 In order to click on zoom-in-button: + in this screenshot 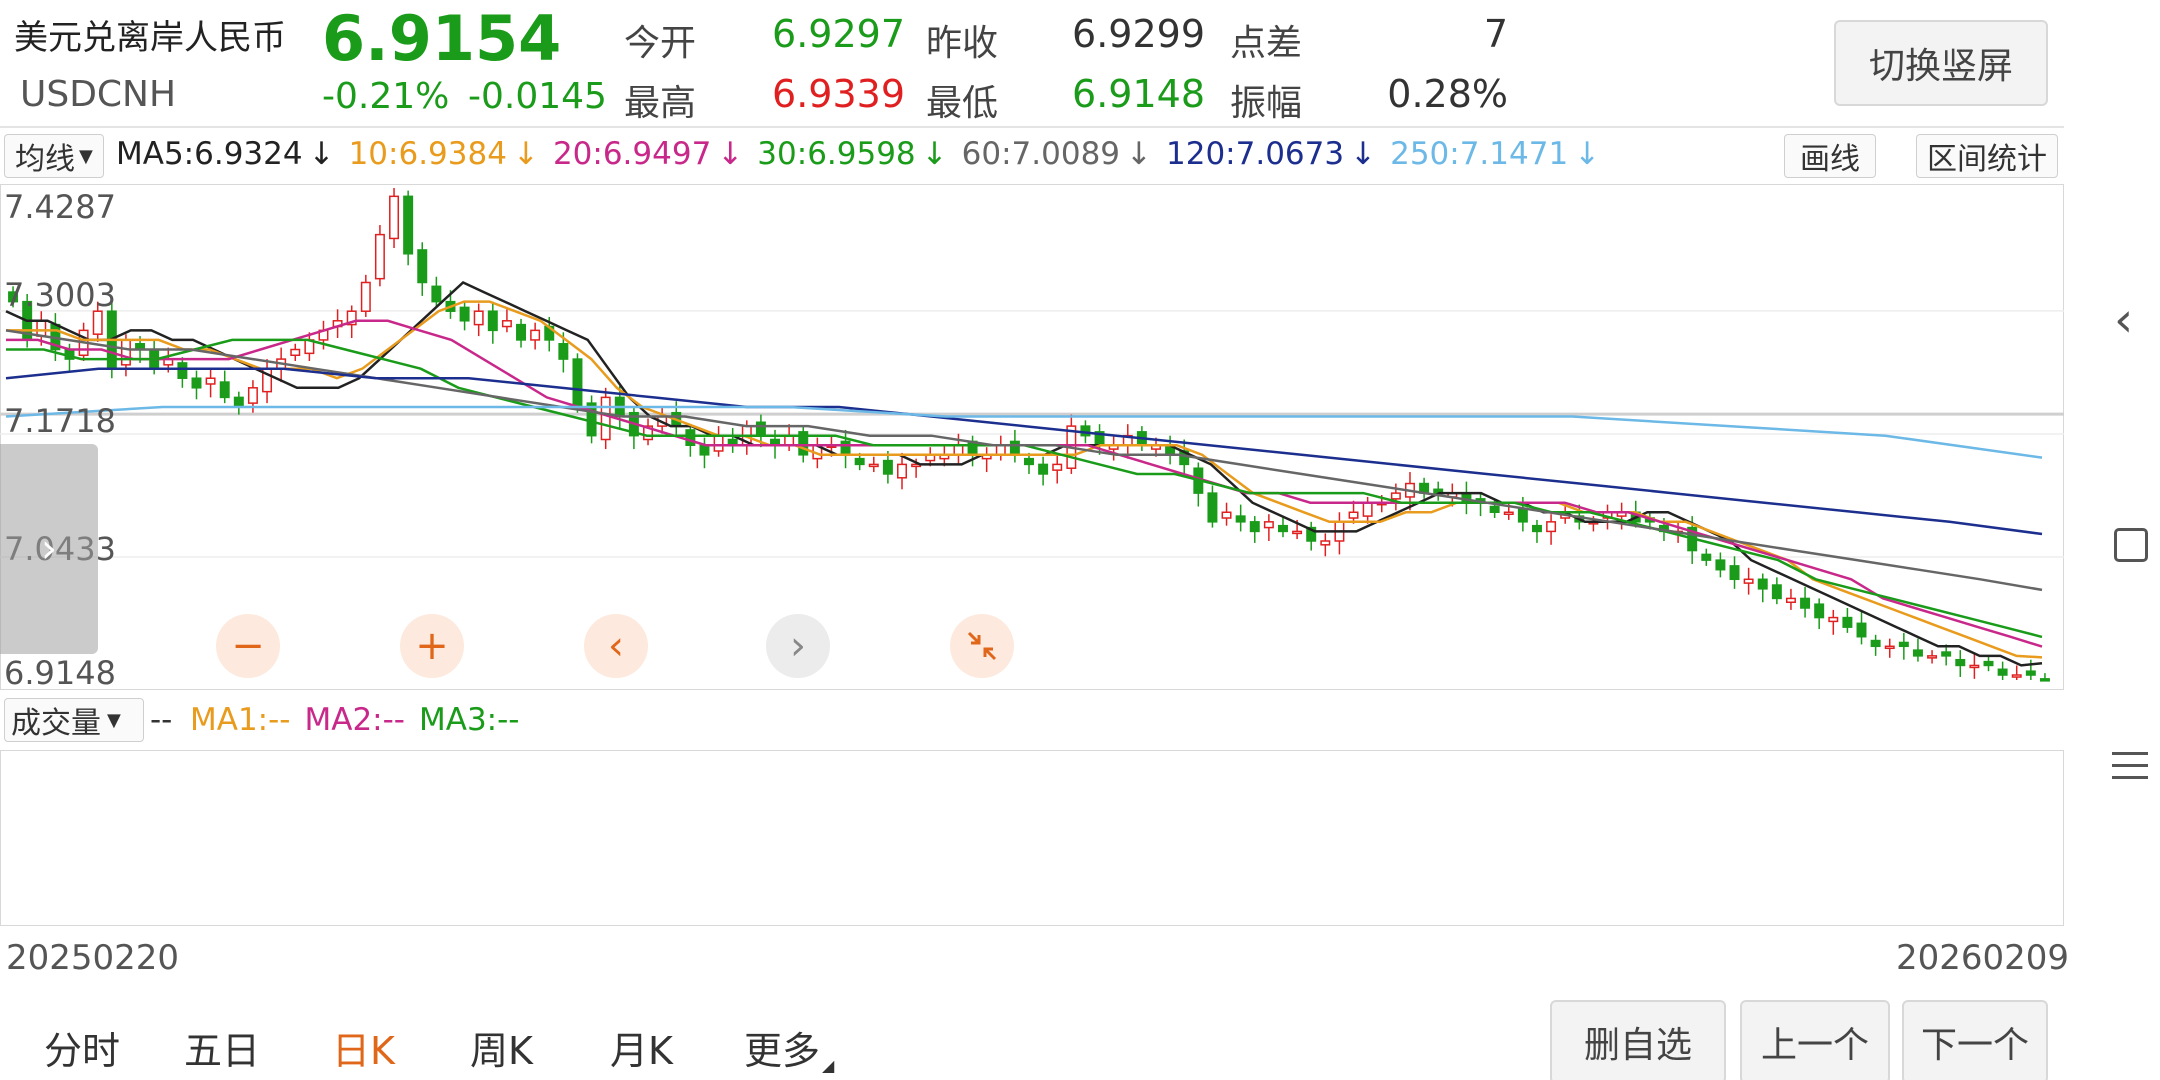, I will do `click(432, 646)`.